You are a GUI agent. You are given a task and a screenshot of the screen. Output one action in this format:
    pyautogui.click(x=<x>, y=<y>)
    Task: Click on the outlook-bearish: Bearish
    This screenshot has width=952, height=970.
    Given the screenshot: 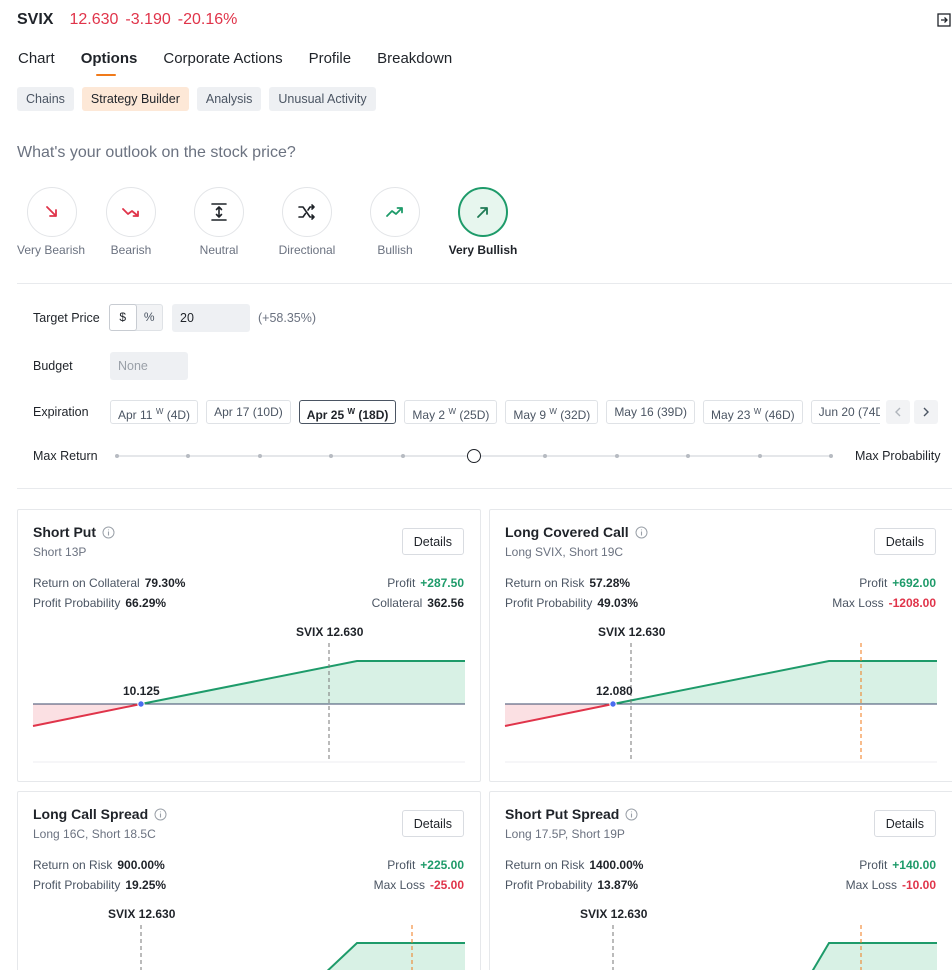 What is the action you would take?
    pyautogui.click(x=131, y=222)
    